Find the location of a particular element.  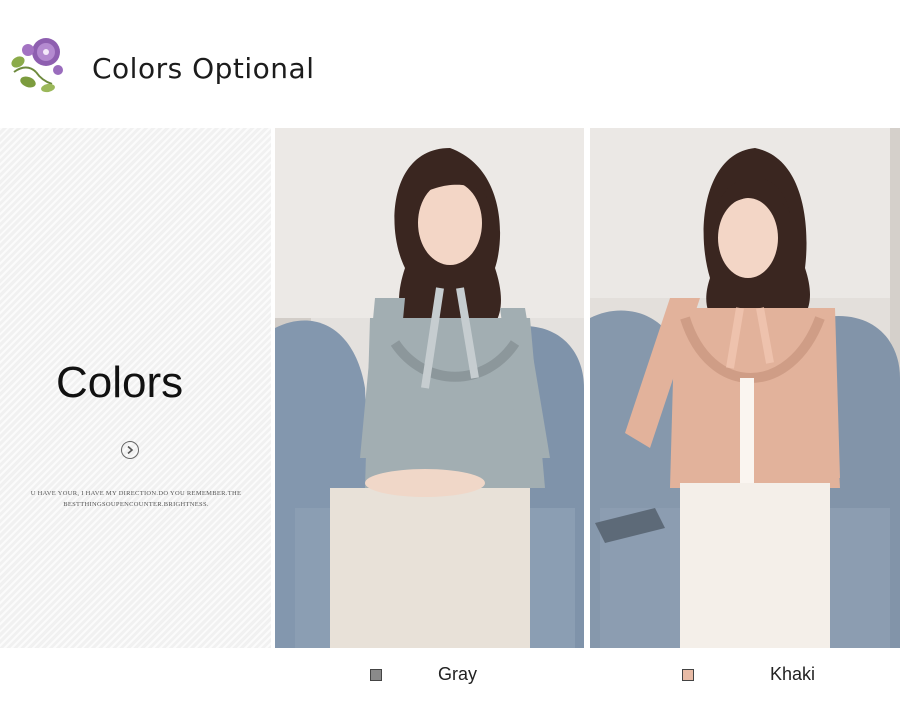

gray-swatch is located at coordinates (376, 675).